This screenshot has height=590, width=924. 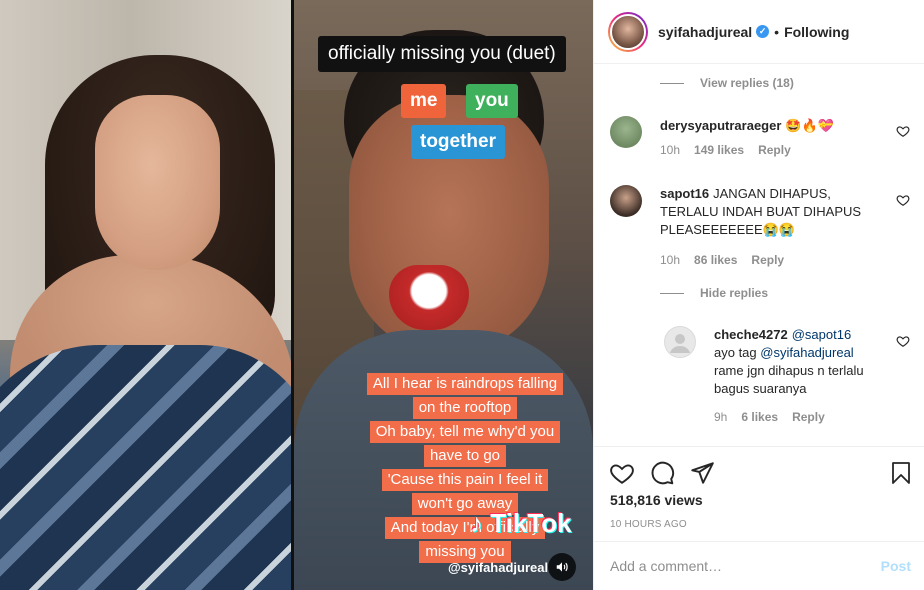 What do you see at coordinates (821, 334) in the screenshot?
I see `reply-mention-link: @sapot16` at bounding box center [821, 334].